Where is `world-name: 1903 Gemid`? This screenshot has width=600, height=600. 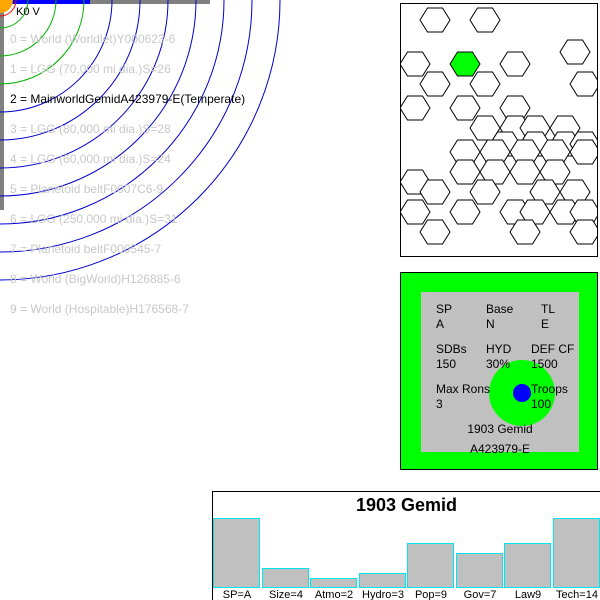 world-name: 1903 Gemid is located at coordinates (500, 429).